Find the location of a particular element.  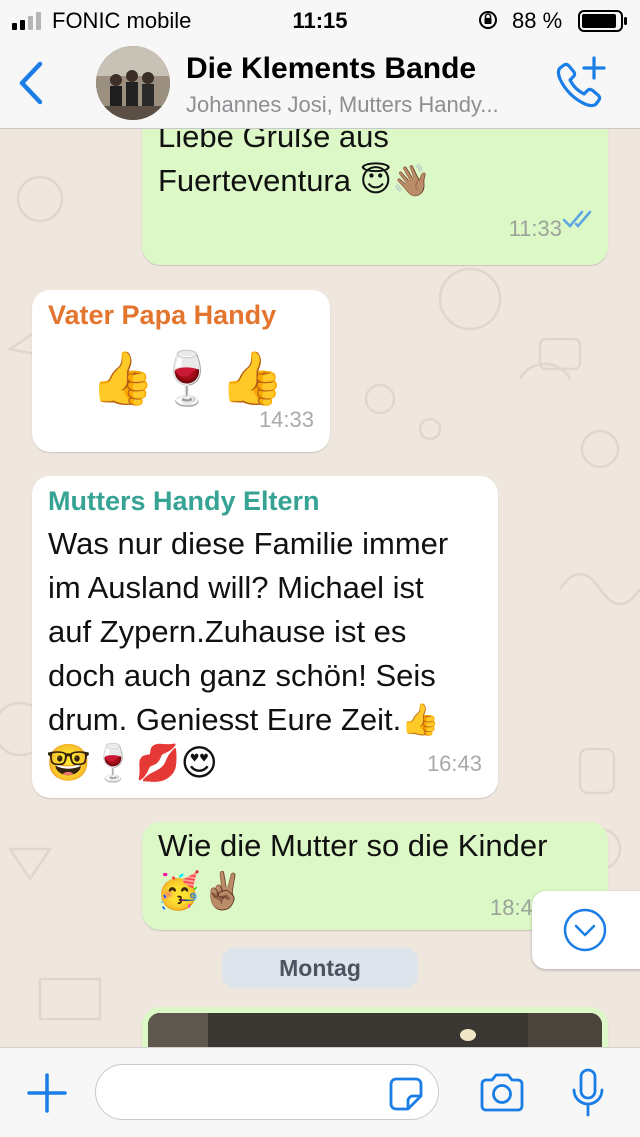

battery-icon is located at coordinates (602, 21).